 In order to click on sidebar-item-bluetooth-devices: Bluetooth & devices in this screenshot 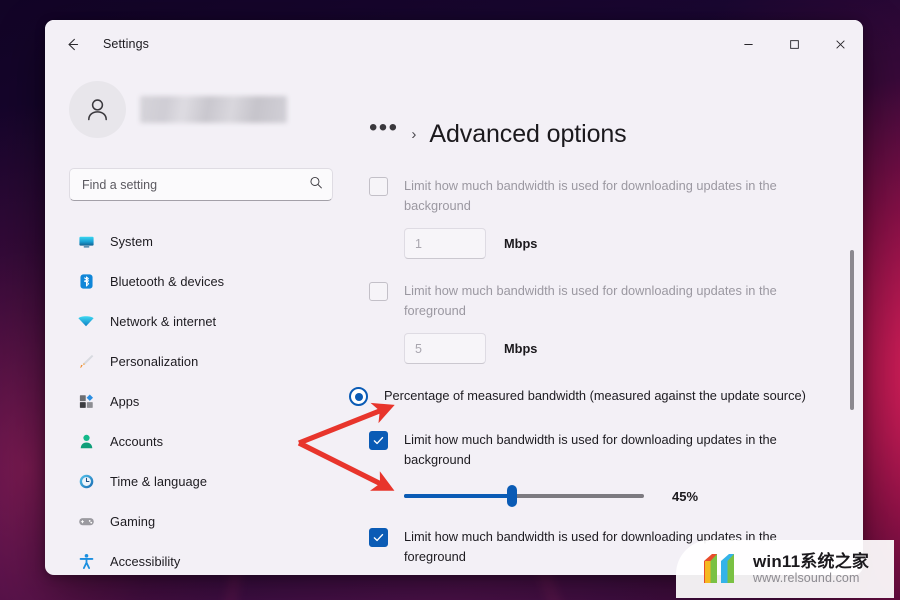, I will do `click(198, 281)`.